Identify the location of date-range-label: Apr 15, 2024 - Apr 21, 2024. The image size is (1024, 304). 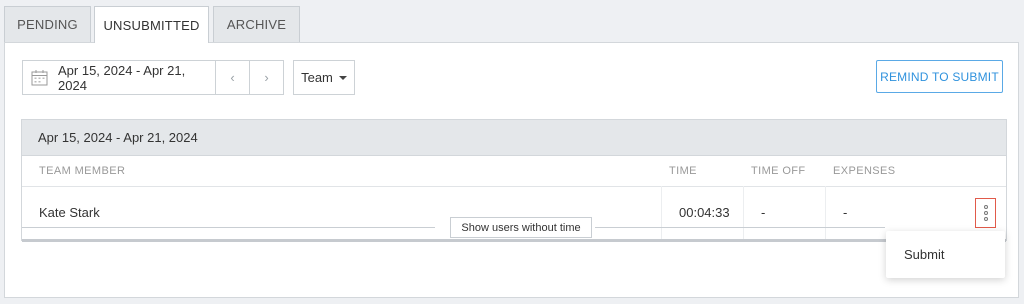
(122, 77).